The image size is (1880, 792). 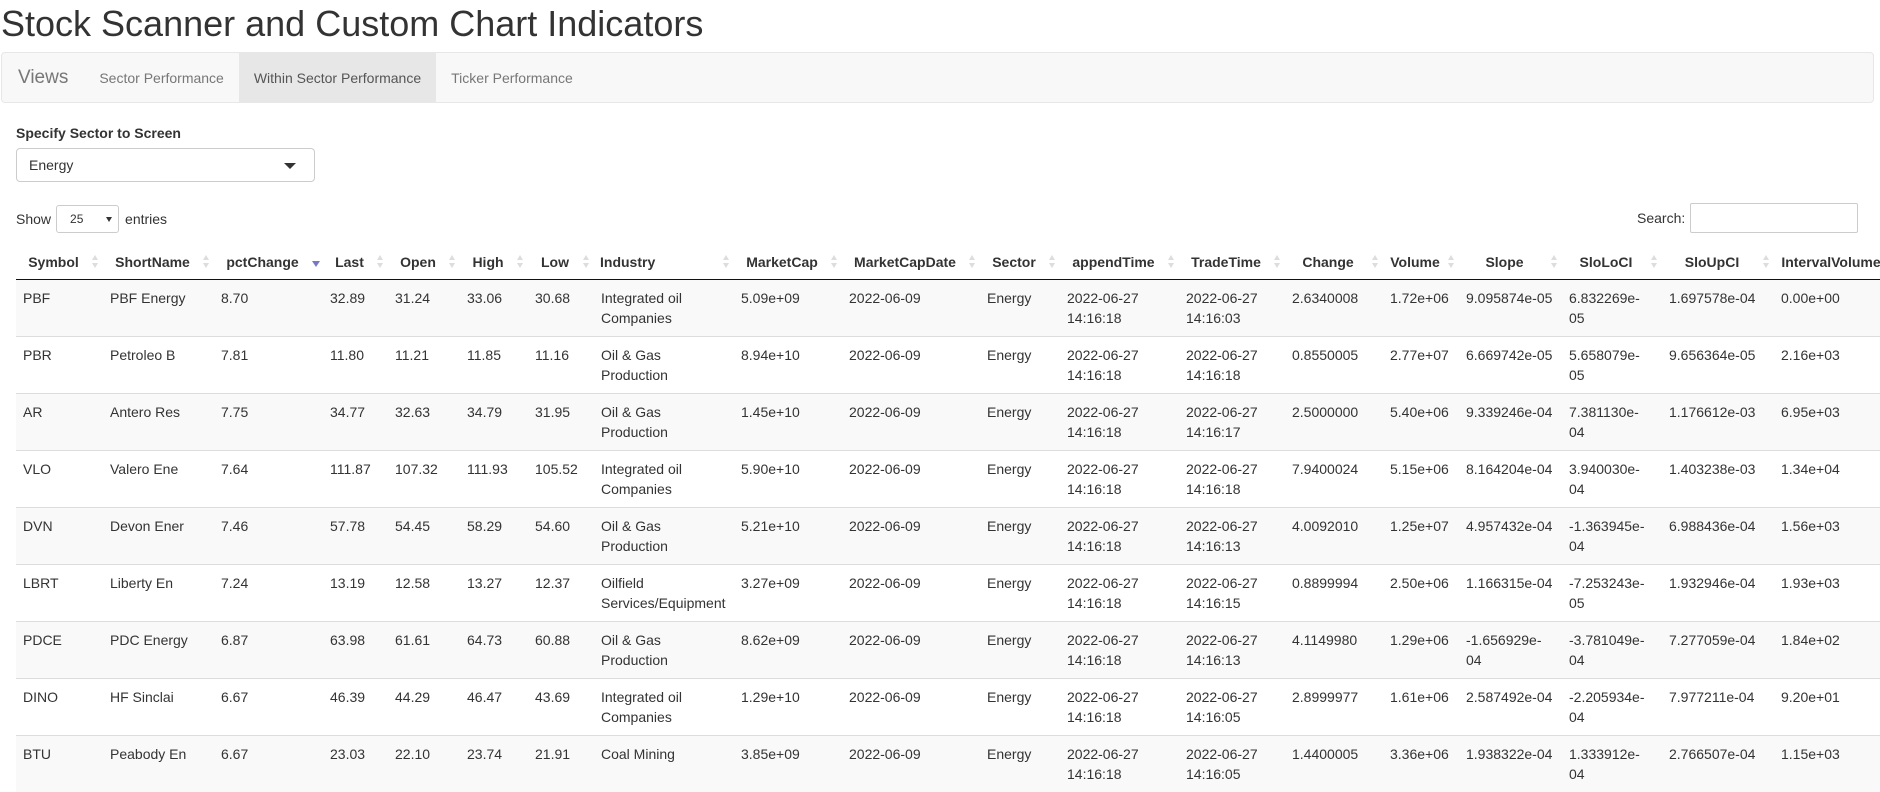 What do you see at coordinates (664, 592) in the screenshot?
I see `cell-industry: Oilfield Services/Equipment` at bounding box center [664, 592].